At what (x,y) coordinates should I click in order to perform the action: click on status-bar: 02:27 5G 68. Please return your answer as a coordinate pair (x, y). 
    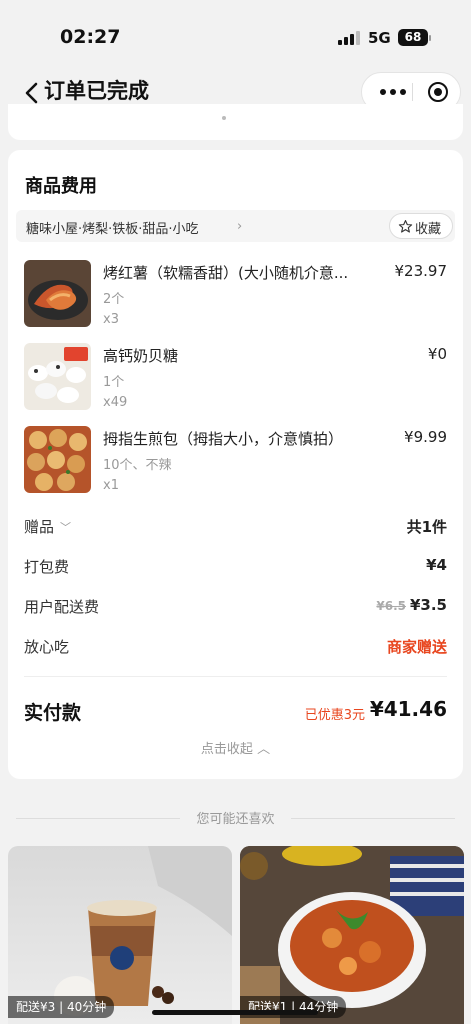
    Looking at the image, I should click on (235, 35).